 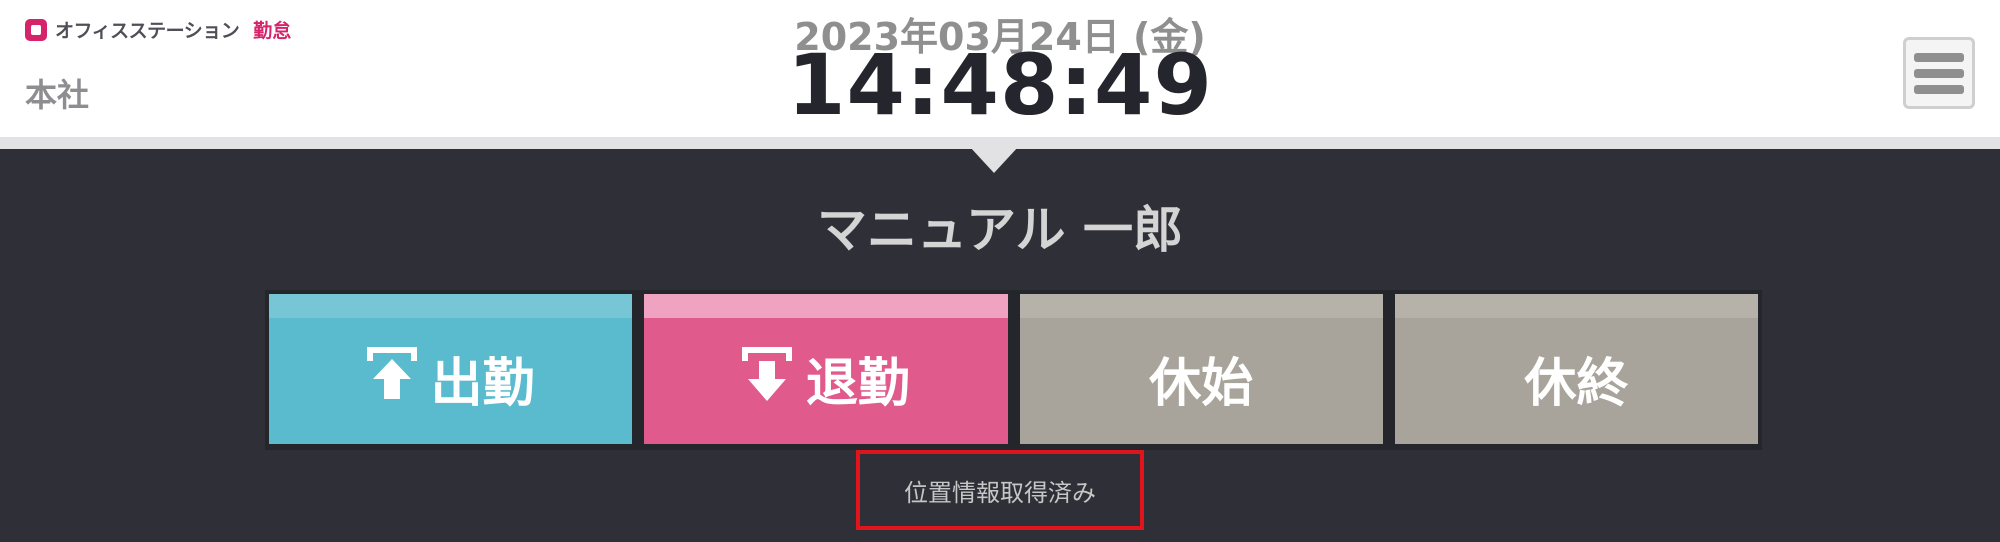 I want to click on clock-in-button: 出勤, so click(x=451, y=369).